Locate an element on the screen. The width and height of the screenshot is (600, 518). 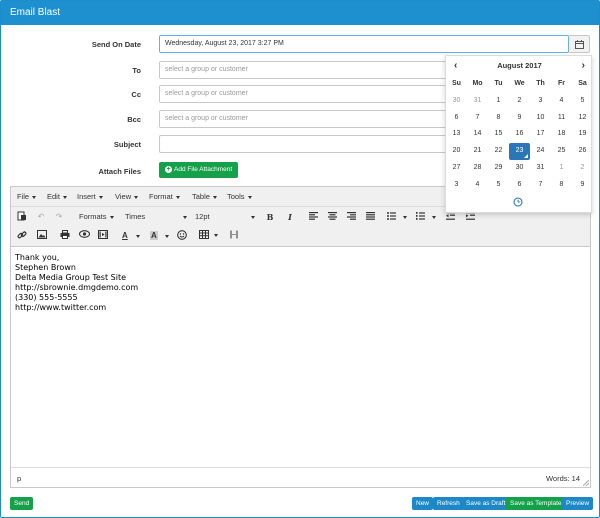
calendar-day: 22 is located at coordinates (498, 151).